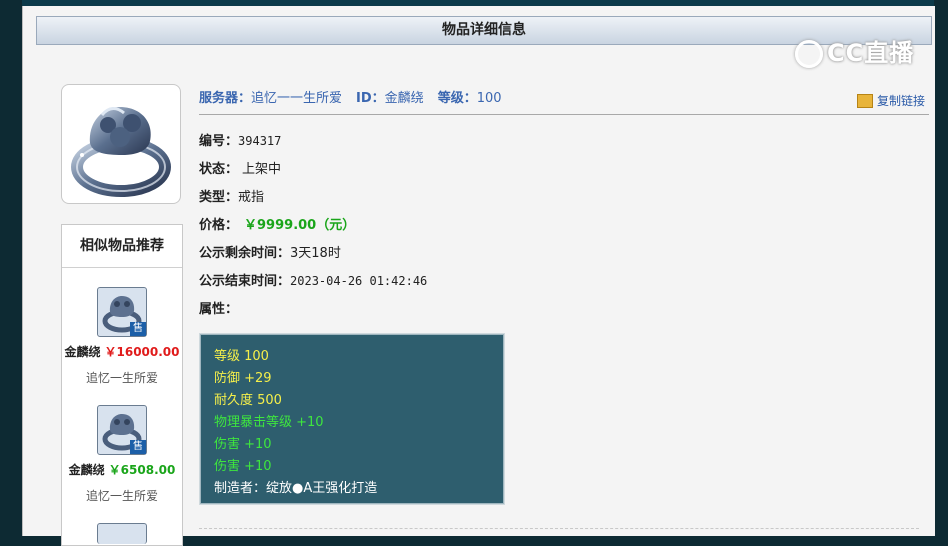 Image resolution: width=948 pixels, height=546 pixels. I want to click on field-attributes: 属性：, so click(218, 307).